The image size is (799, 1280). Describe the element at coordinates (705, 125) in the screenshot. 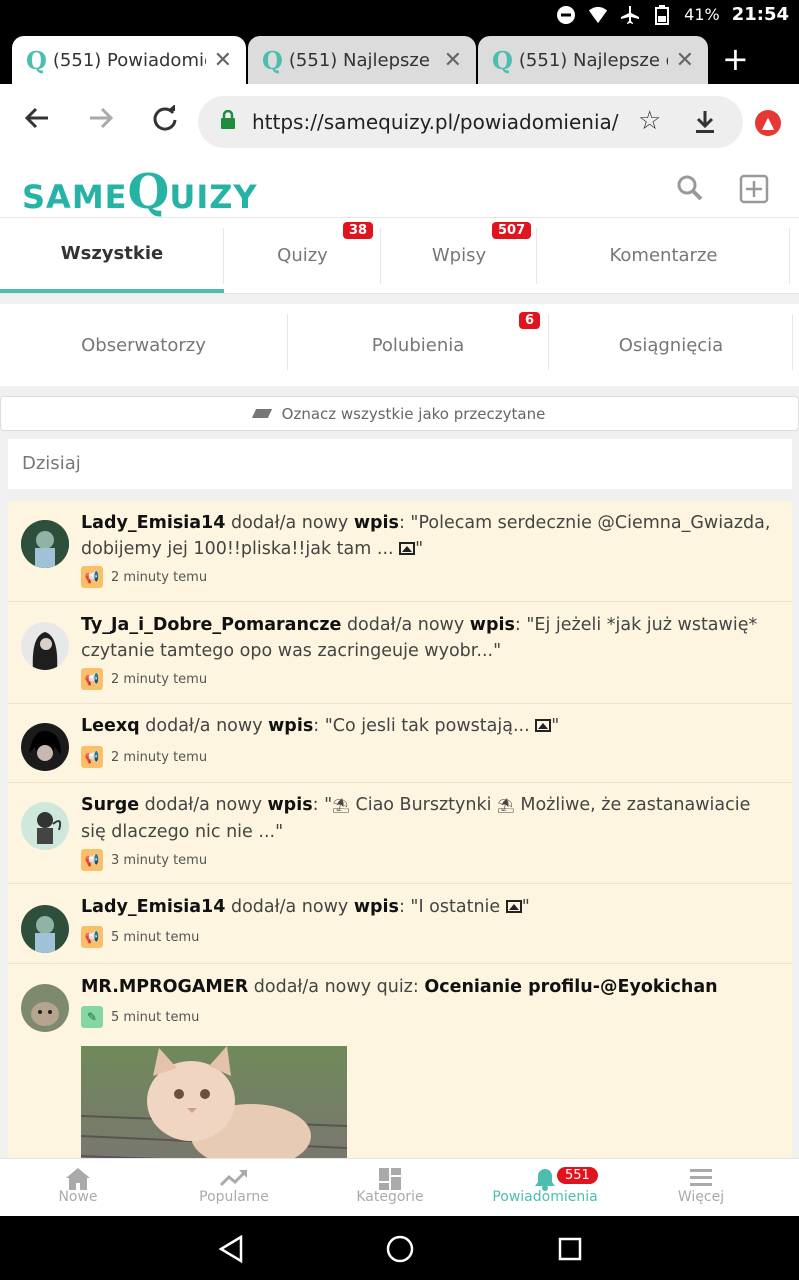

I see `download-icon` at that location.